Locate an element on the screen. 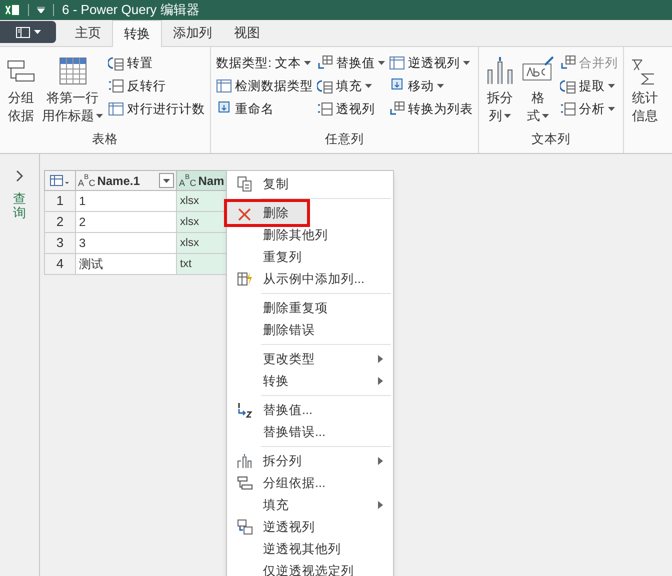 Image resolution: width=672 pixels, height=576 pixels. ribbon-button: 分析 is located at coordinates (589, 109).